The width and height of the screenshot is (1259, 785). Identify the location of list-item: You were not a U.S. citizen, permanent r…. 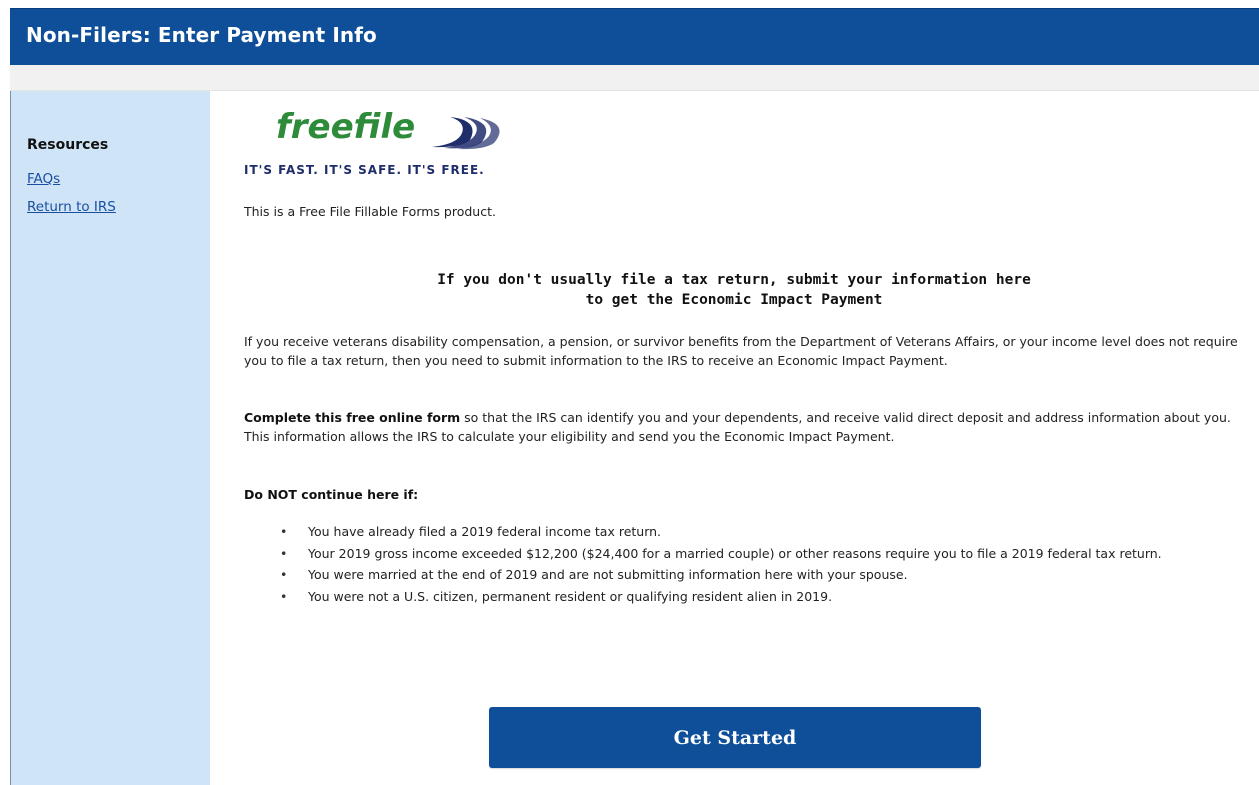
(756, 597).